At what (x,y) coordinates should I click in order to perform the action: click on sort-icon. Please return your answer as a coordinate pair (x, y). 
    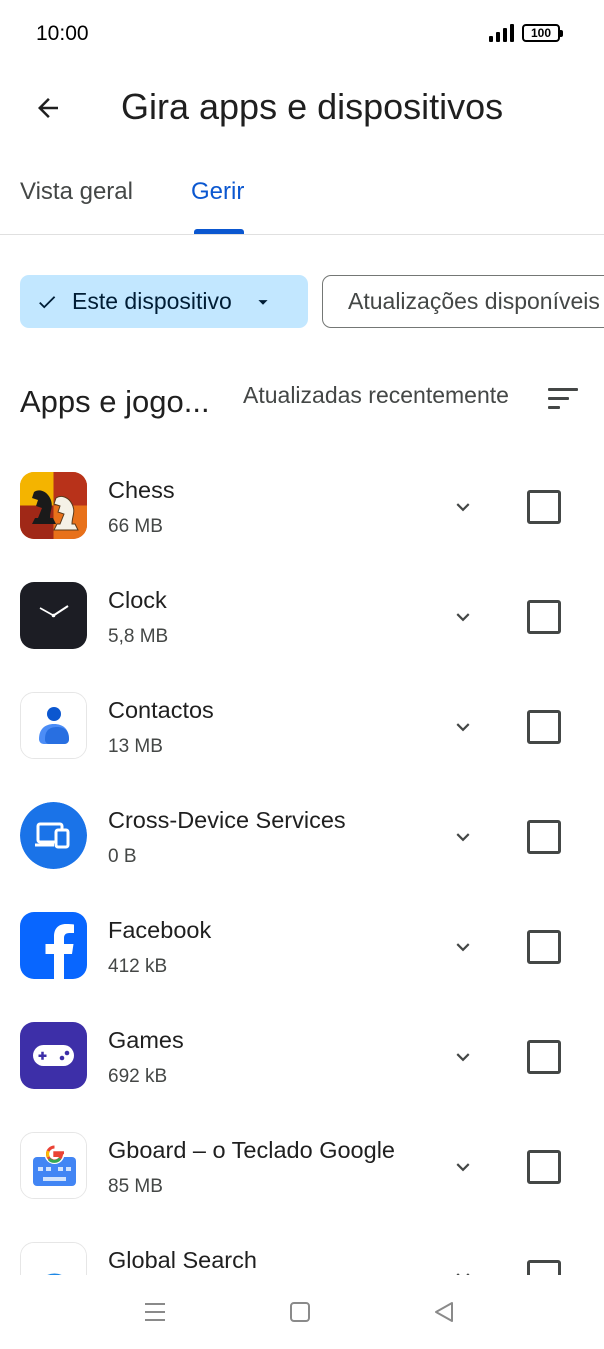
    Looking at the image, I should click on (563, 401).